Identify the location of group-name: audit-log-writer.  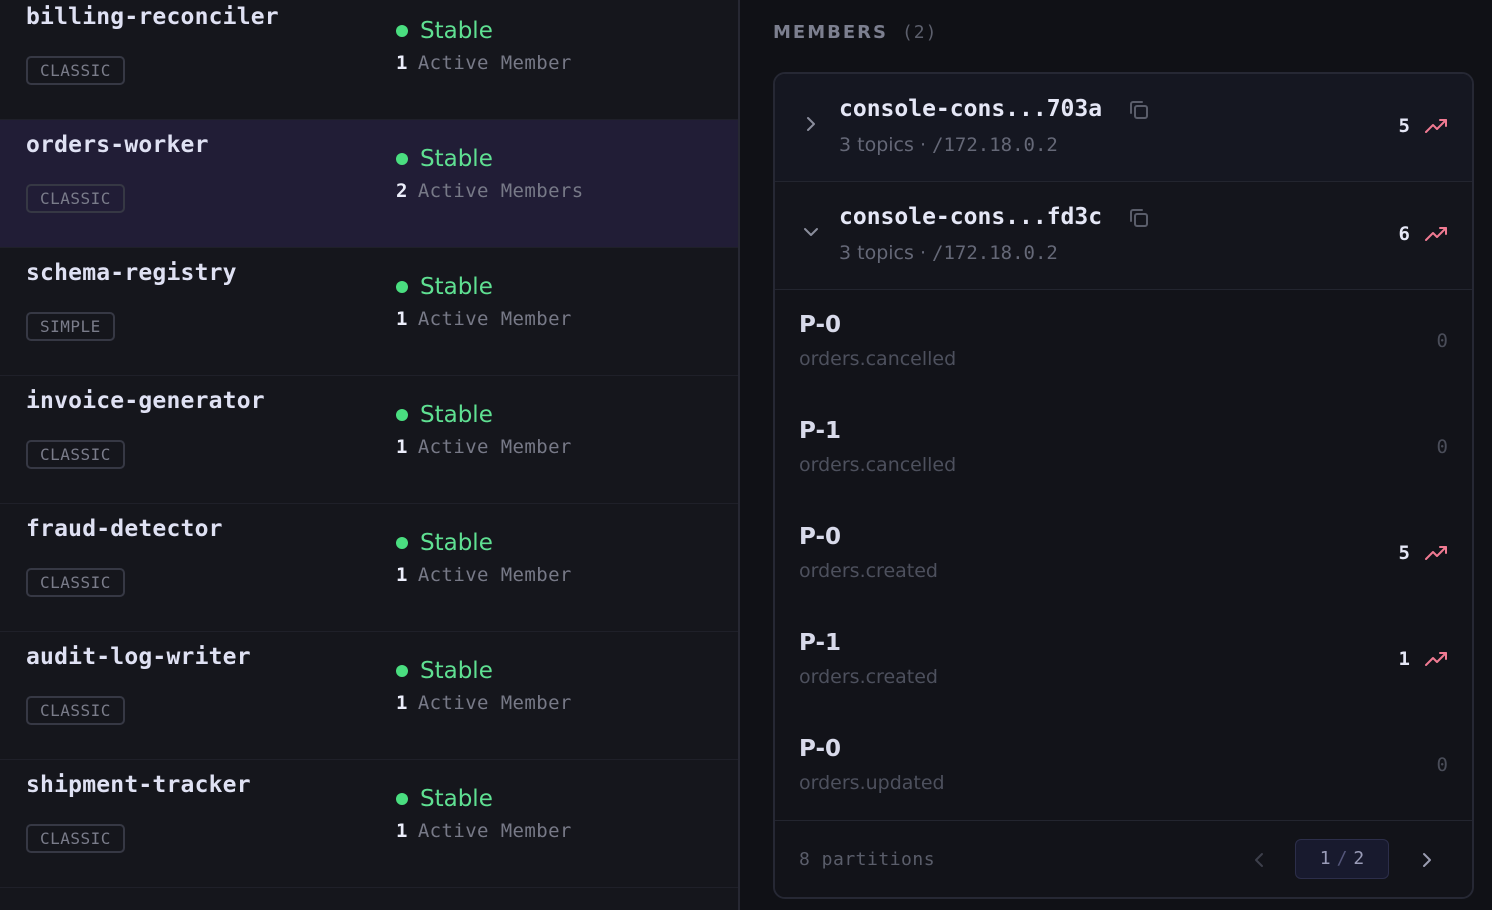
(138, 657).